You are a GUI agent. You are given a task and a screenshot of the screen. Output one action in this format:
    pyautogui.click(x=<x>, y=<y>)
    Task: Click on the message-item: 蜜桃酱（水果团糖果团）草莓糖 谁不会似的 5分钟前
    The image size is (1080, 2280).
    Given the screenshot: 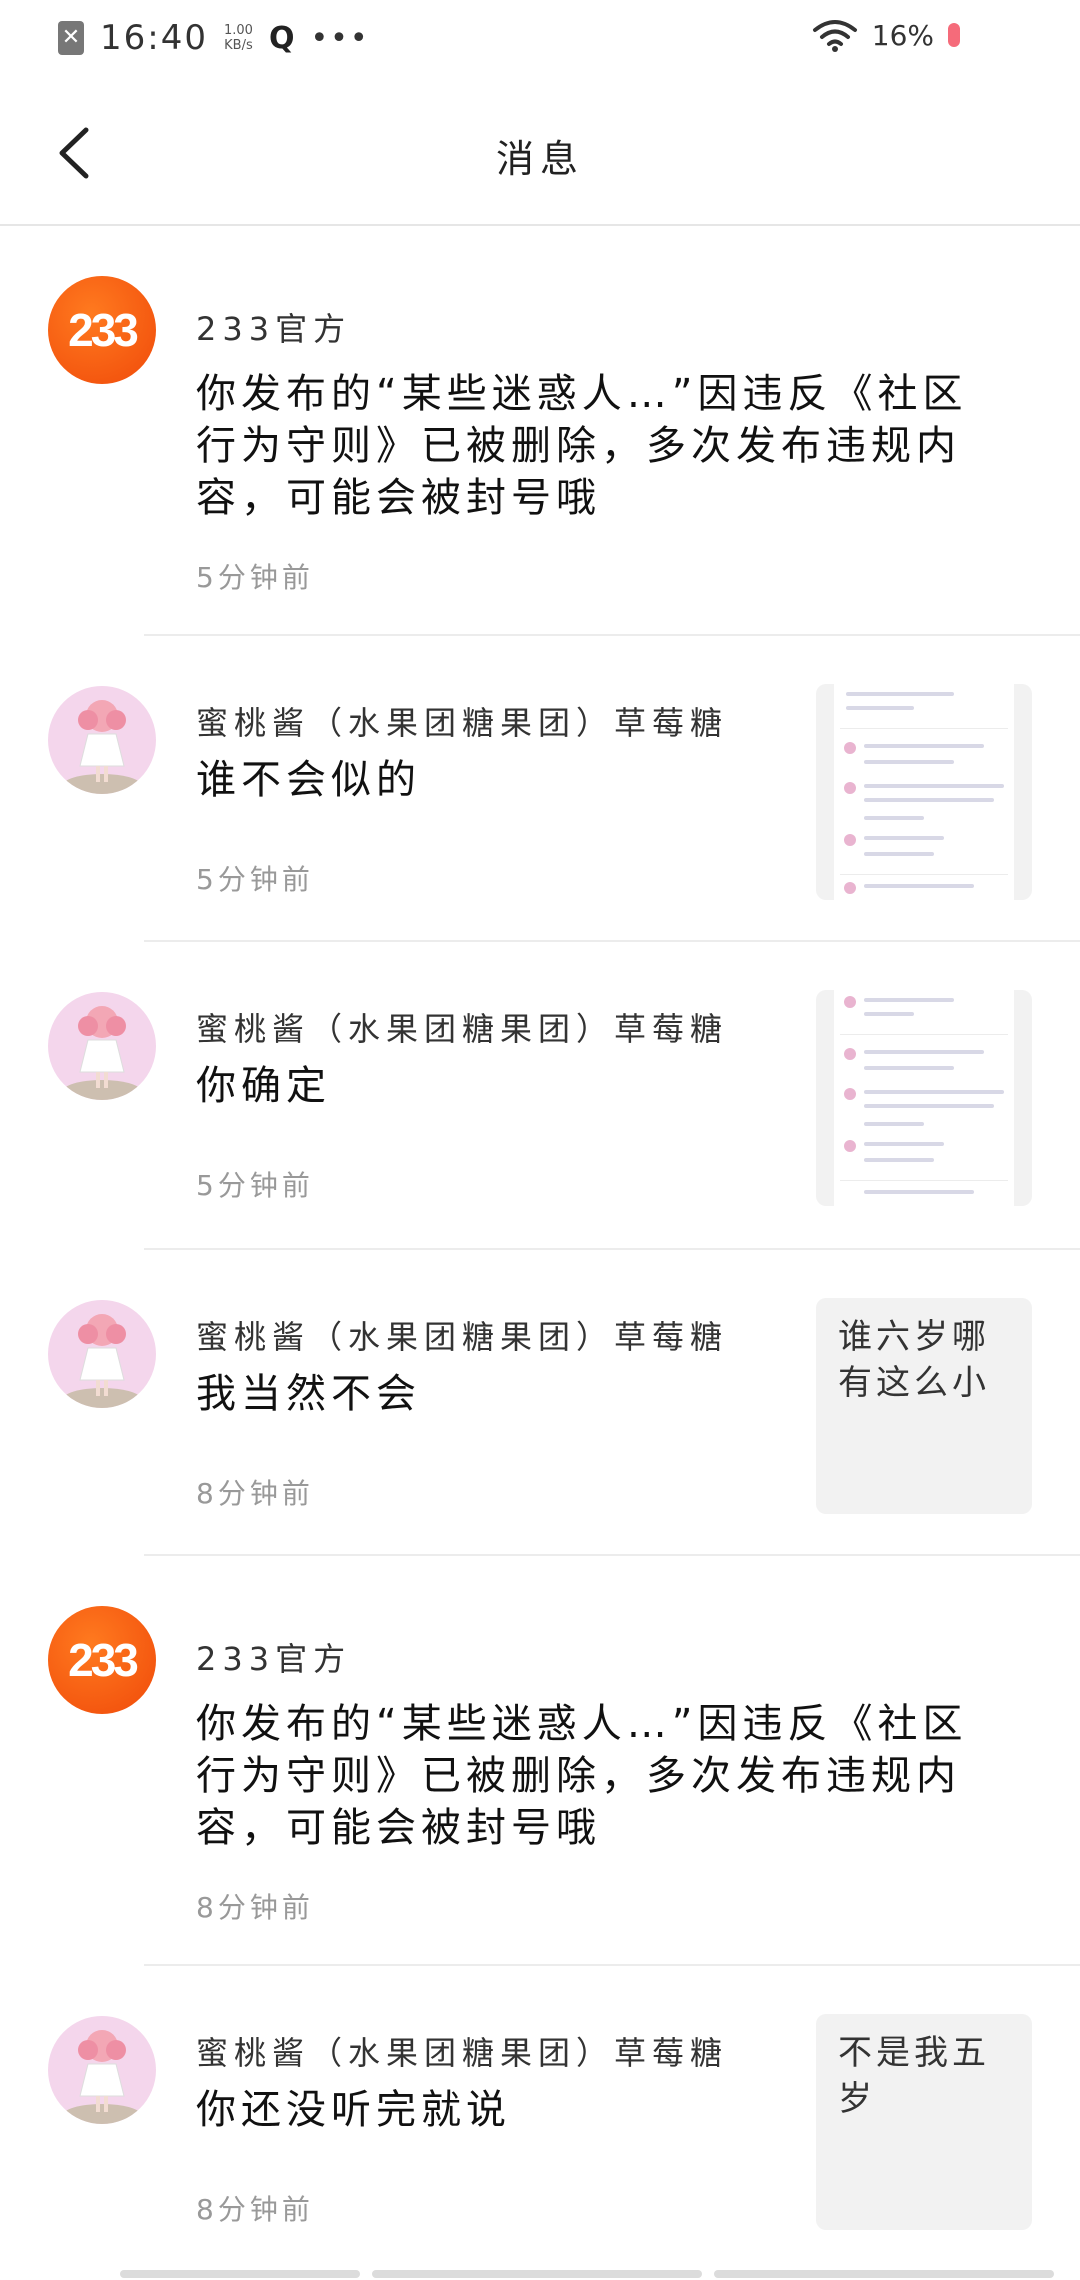 What is the action you would take?
    pyautogui.click(x=540, y=789)
    